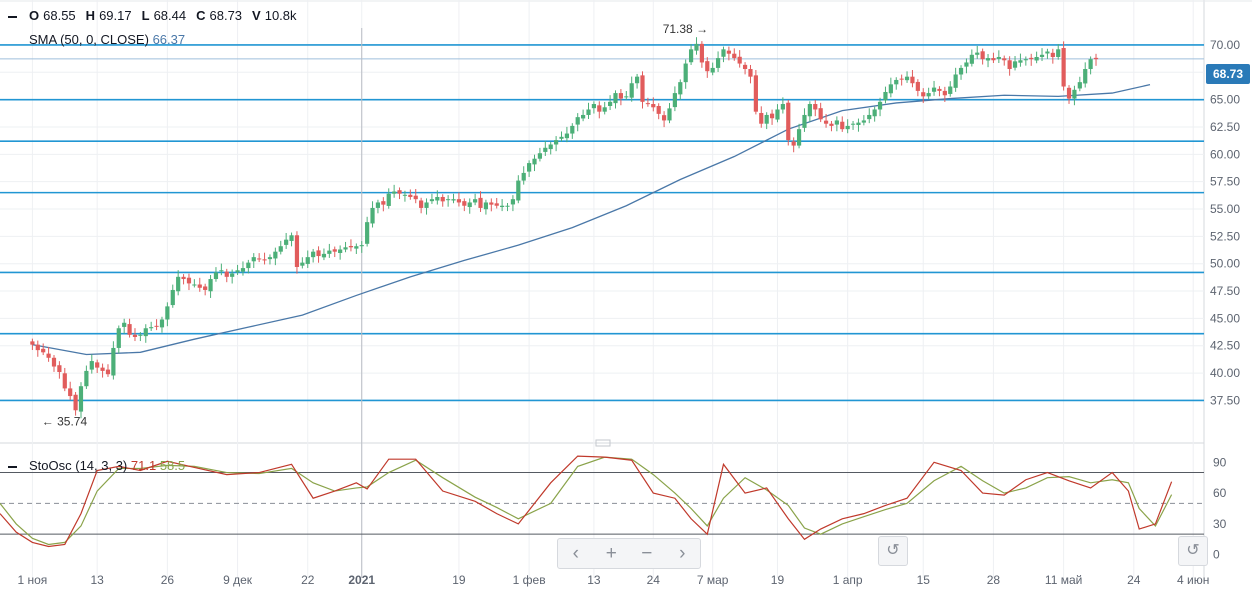 This screenshot has height=598, width=1252. What do you see at coordinates (107, 39) in the screenshot?
I see `sma-legend: SMA (50, 0, CLOSE) 66.37` at bounding box center [107, 39].